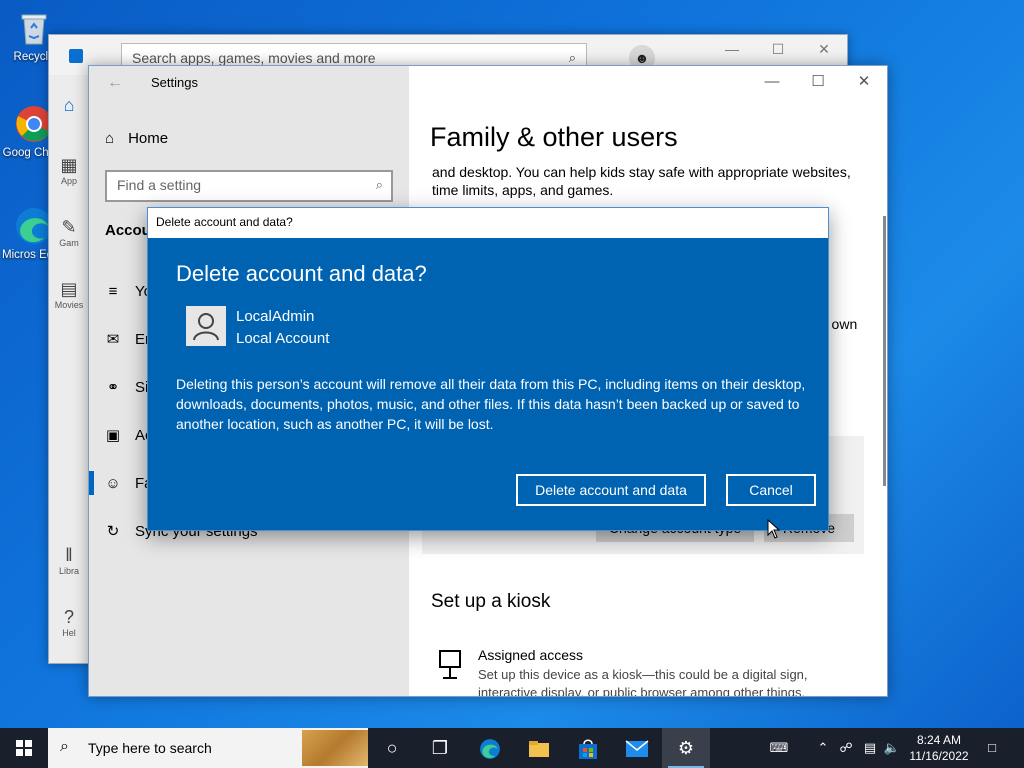 This screenshot has height=768, width=1024. Describe the element at coordinates (113, 291) in the screenshot. I see `your-info-icon: ≡` at that location.